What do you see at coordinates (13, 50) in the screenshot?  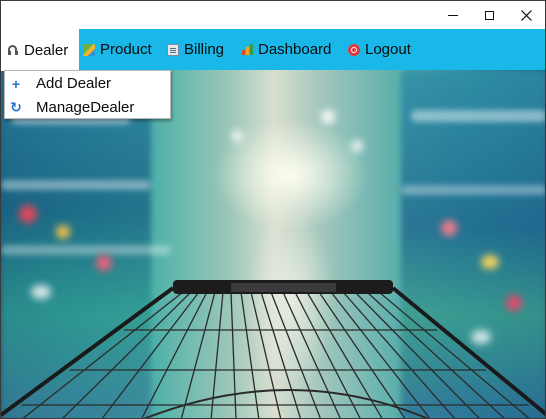 I see `headset-icon` at bounding box center [13, 50].